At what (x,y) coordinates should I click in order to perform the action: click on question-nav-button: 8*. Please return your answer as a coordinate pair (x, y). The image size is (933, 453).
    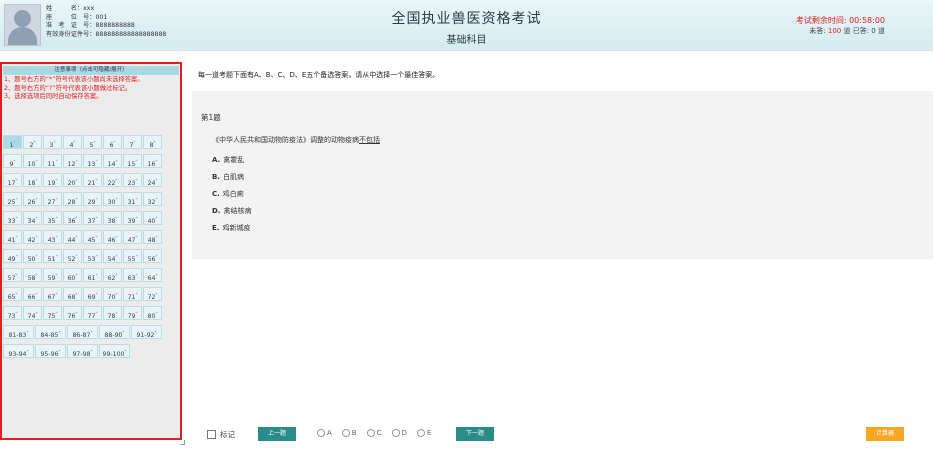
    Looking at the image, I should click on (152, 142).